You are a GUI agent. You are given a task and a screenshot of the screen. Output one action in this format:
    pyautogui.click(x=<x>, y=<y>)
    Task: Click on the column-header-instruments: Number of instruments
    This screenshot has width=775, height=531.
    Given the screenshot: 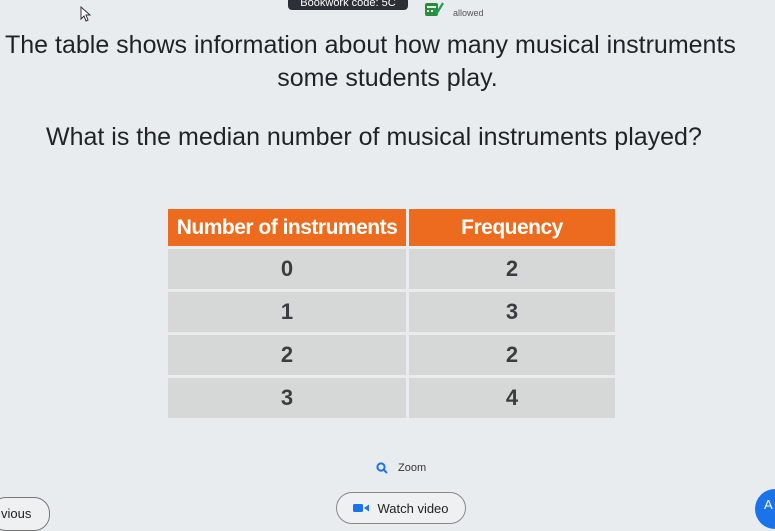 What is the action you would take?
    pyautogui.click(x=287, y=227)
    